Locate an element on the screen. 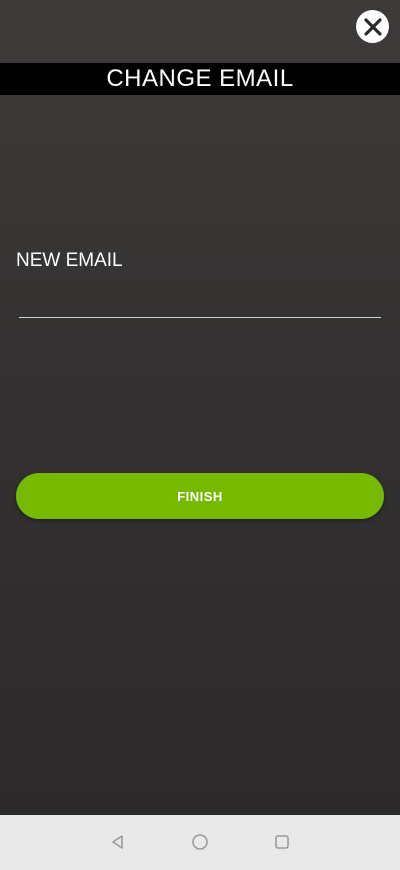 This screenshot has height=870, width=400. system-navigation-bar is located at coordinates (200, 842).